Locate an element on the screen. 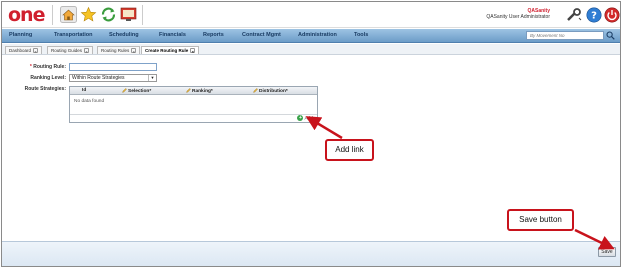  add-link-callout: Add link is located at coordinates (349, 150).